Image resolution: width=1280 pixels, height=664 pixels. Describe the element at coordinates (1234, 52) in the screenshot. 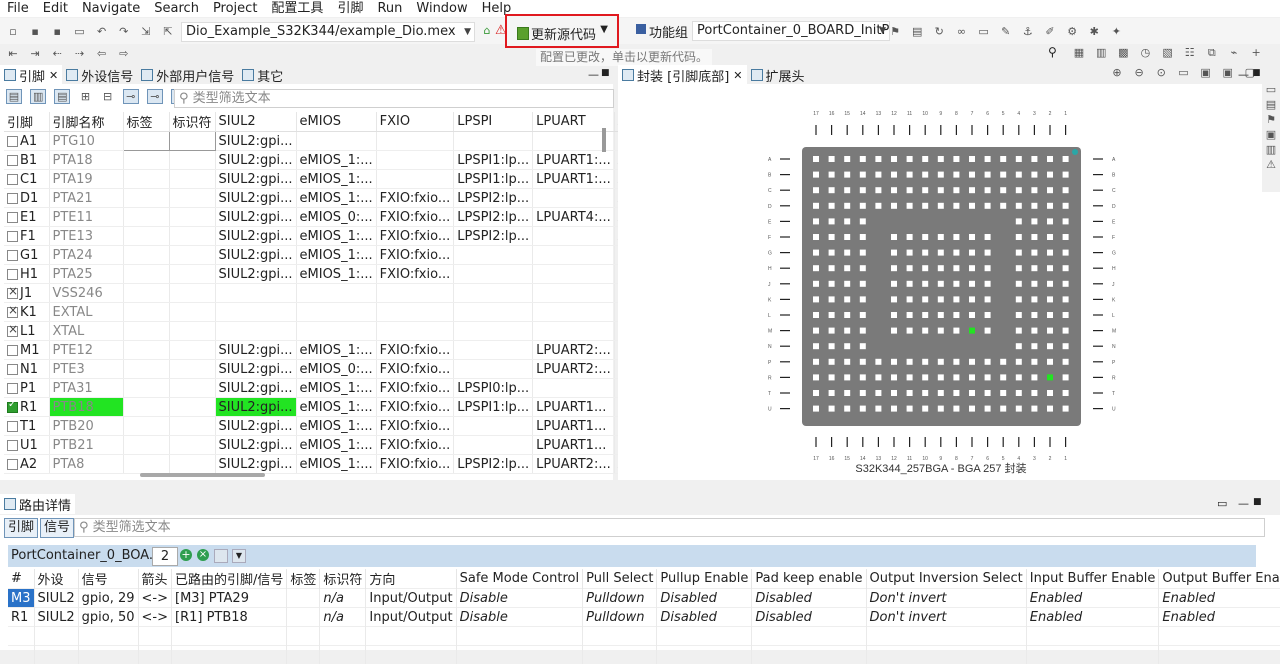

I see `signal-icon: ⌁` at that location.